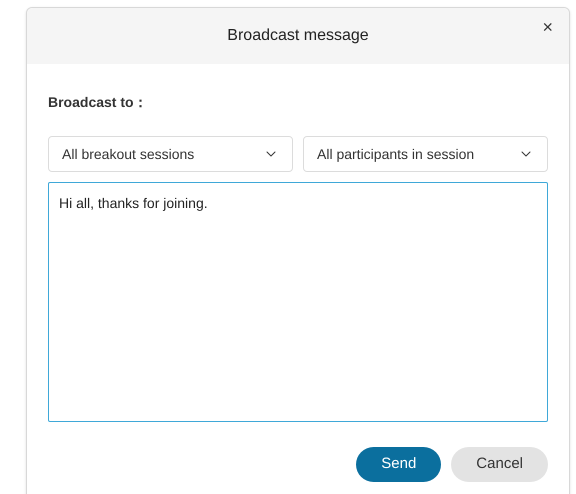  What do you see at coordinates (499, 464) in the screenshot?
I see `cancel-button: Cancel` at bounding box center [499, 464].